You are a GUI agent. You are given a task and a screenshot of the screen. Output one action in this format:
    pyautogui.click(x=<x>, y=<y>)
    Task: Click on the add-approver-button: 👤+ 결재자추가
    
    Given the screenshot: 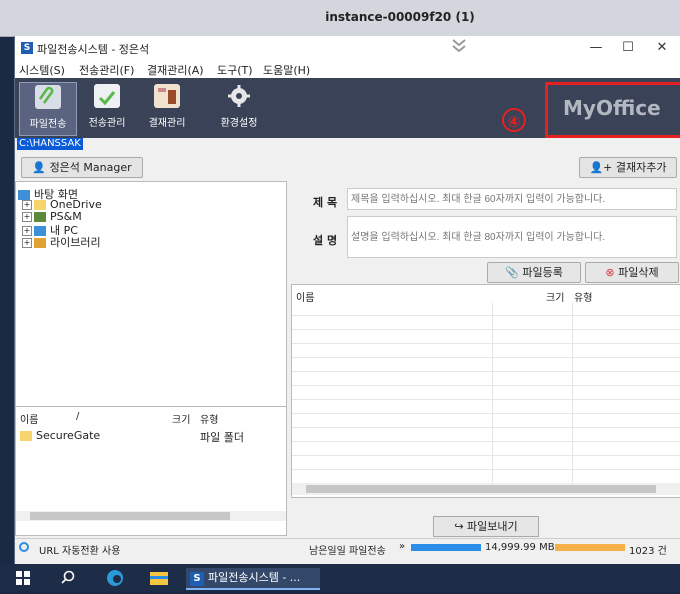 What is the action you would take?
    pyautogui.click(x=628, y=167)
    